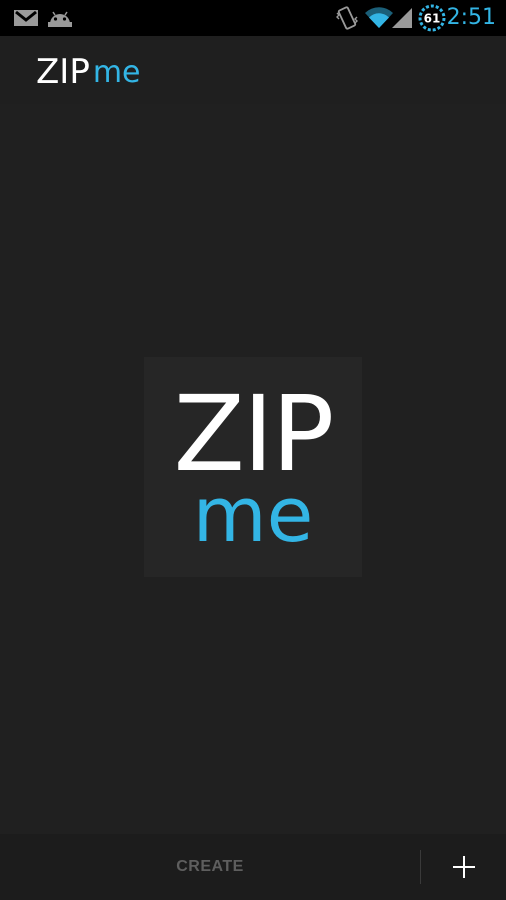  Describe the element at coordinates (116, 72) in the screenshot. I see `app-logo-me: me` at that location.